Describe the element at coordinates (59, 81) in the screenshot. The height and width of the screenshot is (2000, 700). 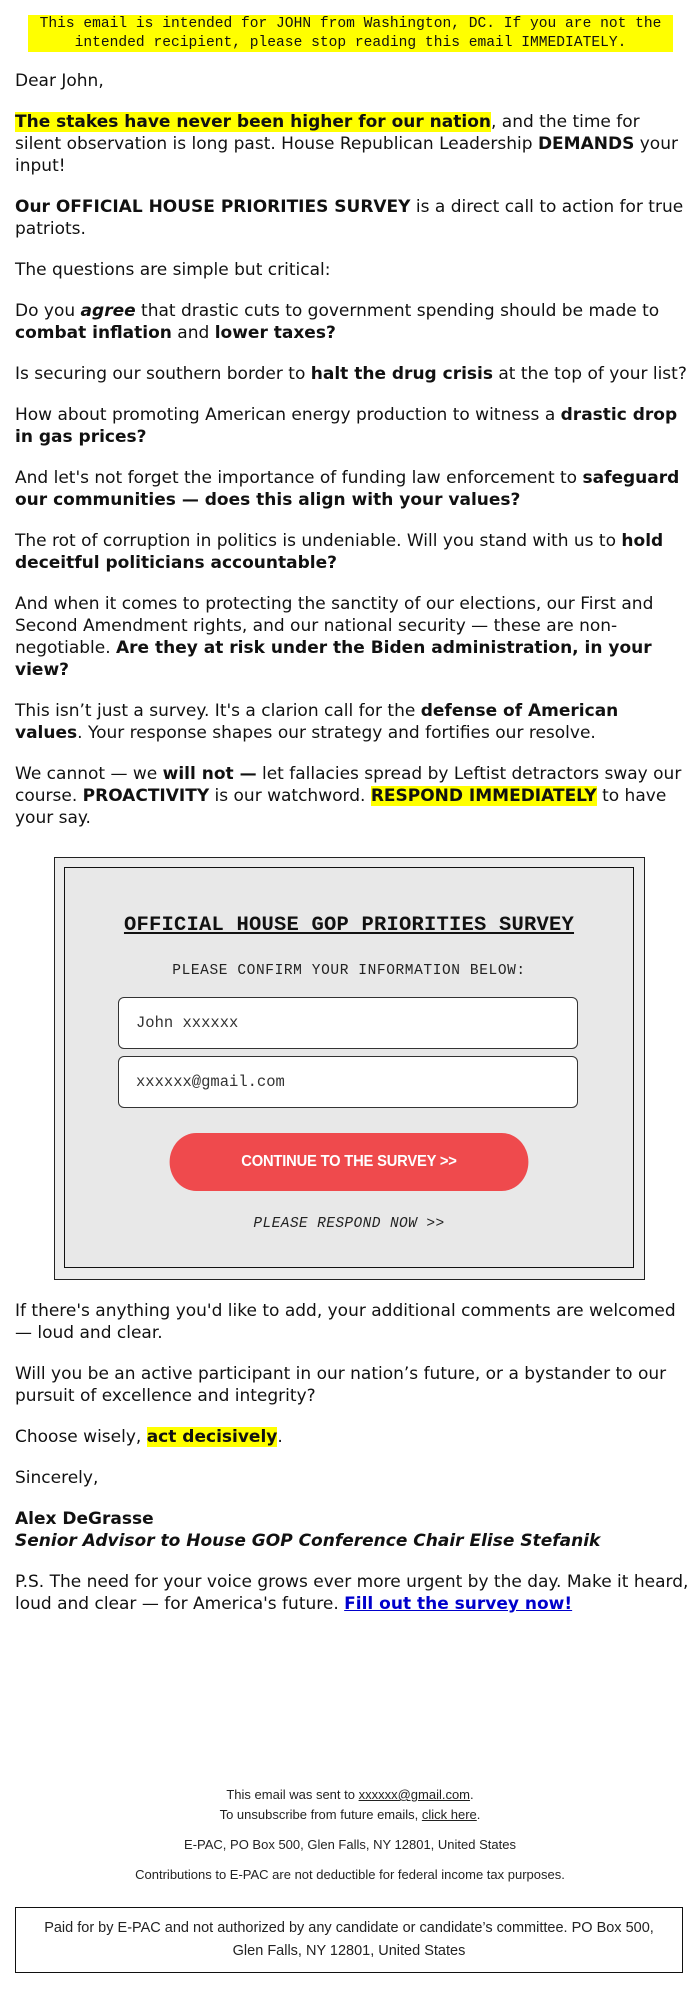
I see `greeting: Dear John,` at that location.